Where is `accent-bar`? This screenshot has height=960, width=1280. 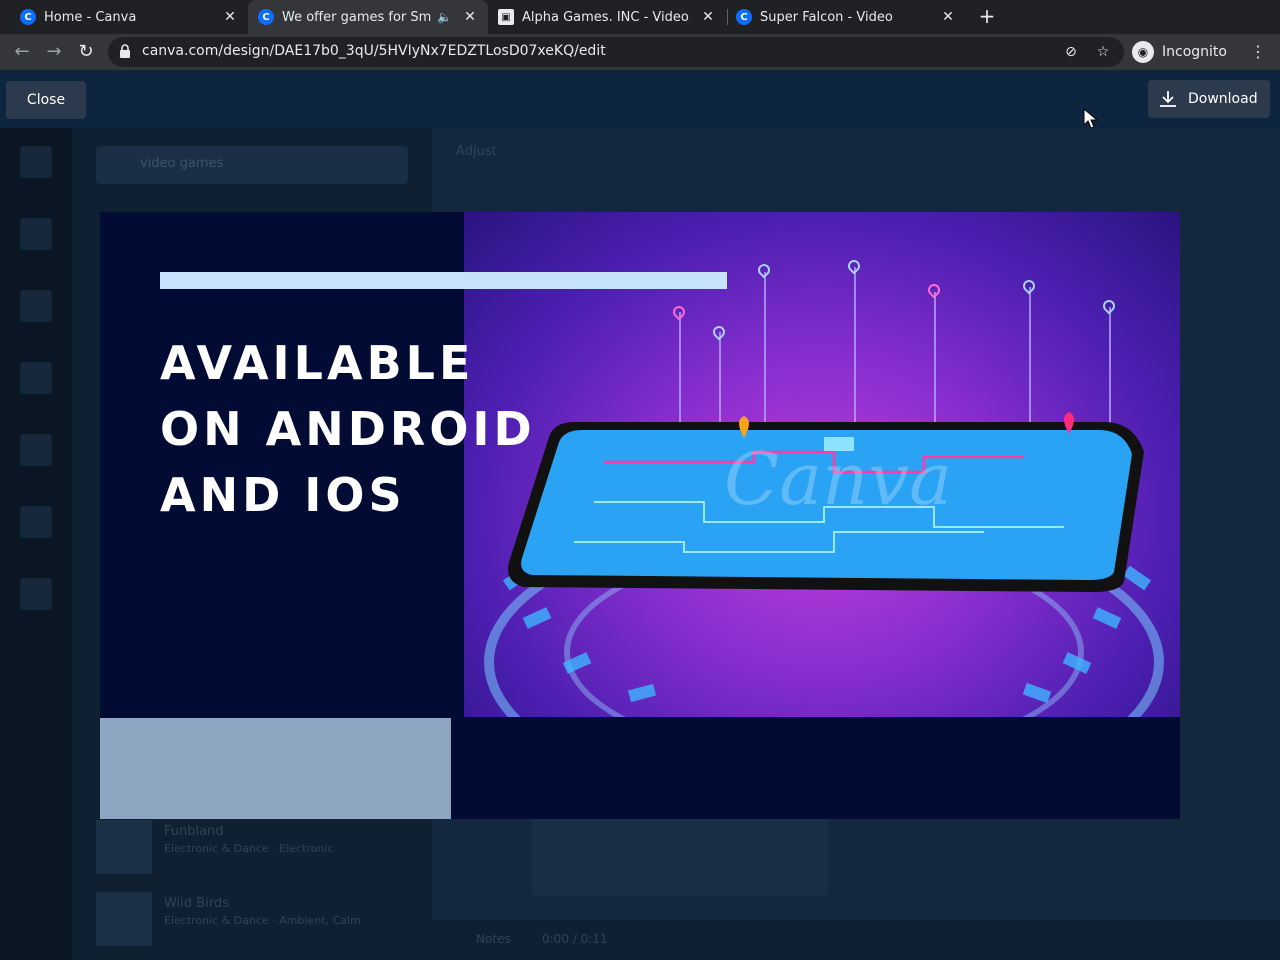 accent-bar is located at coordinates (443, 280).